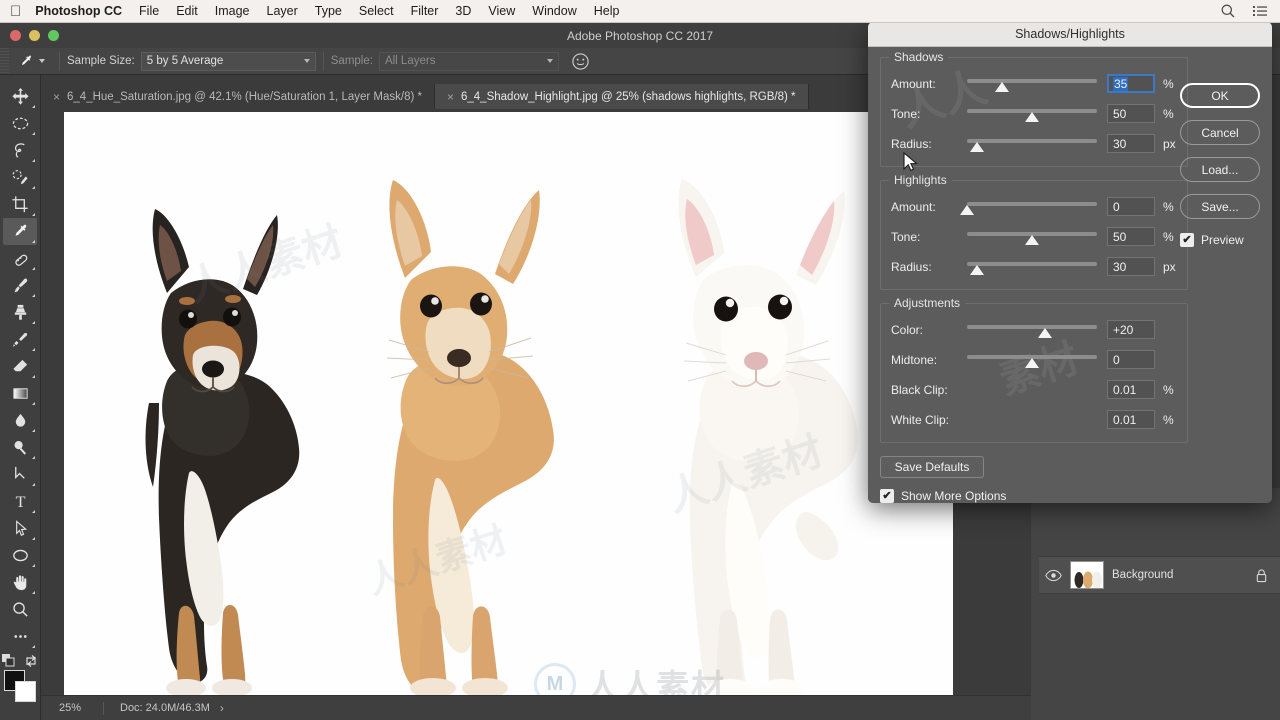  I want to click on highlights-amount-slider, so click(1028, 207).